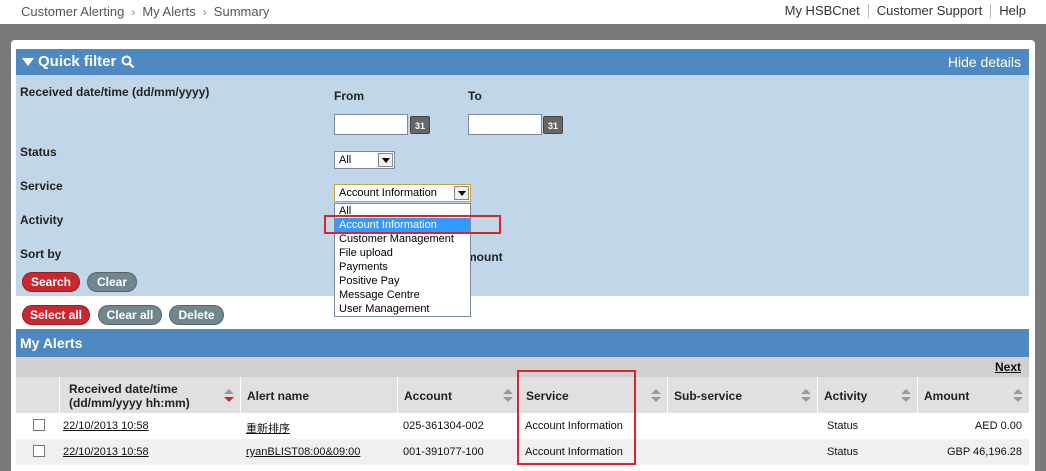 The image size is (1046, 471). What do you see at coordinates (522, 62) in the screenshot?
I see `quick-filter-header: Quick filter Hide details` at bounding box center [522, 62].